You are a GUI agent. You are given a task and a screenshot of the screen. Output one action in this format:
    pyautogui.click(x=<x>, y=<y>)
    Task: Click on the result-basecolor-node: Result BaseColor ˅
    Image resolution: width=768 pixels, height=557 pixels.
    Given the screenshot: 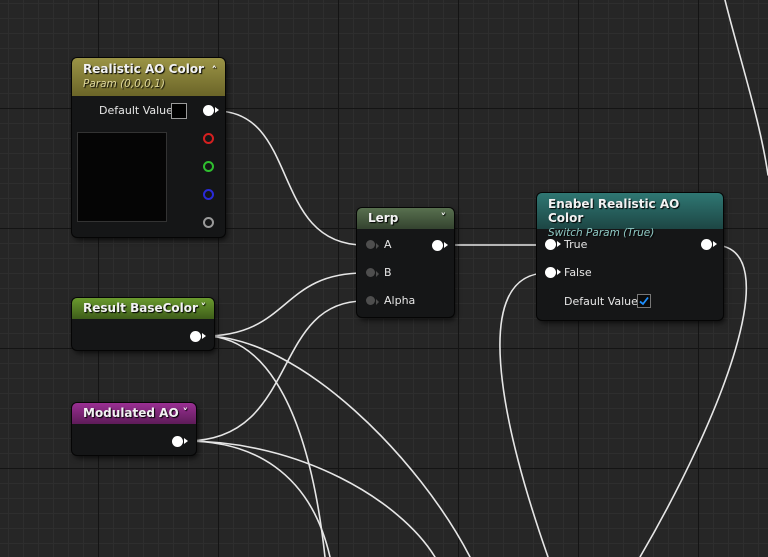 What is the action you would take?
    pyautogui.click(x=143, y=324)
    